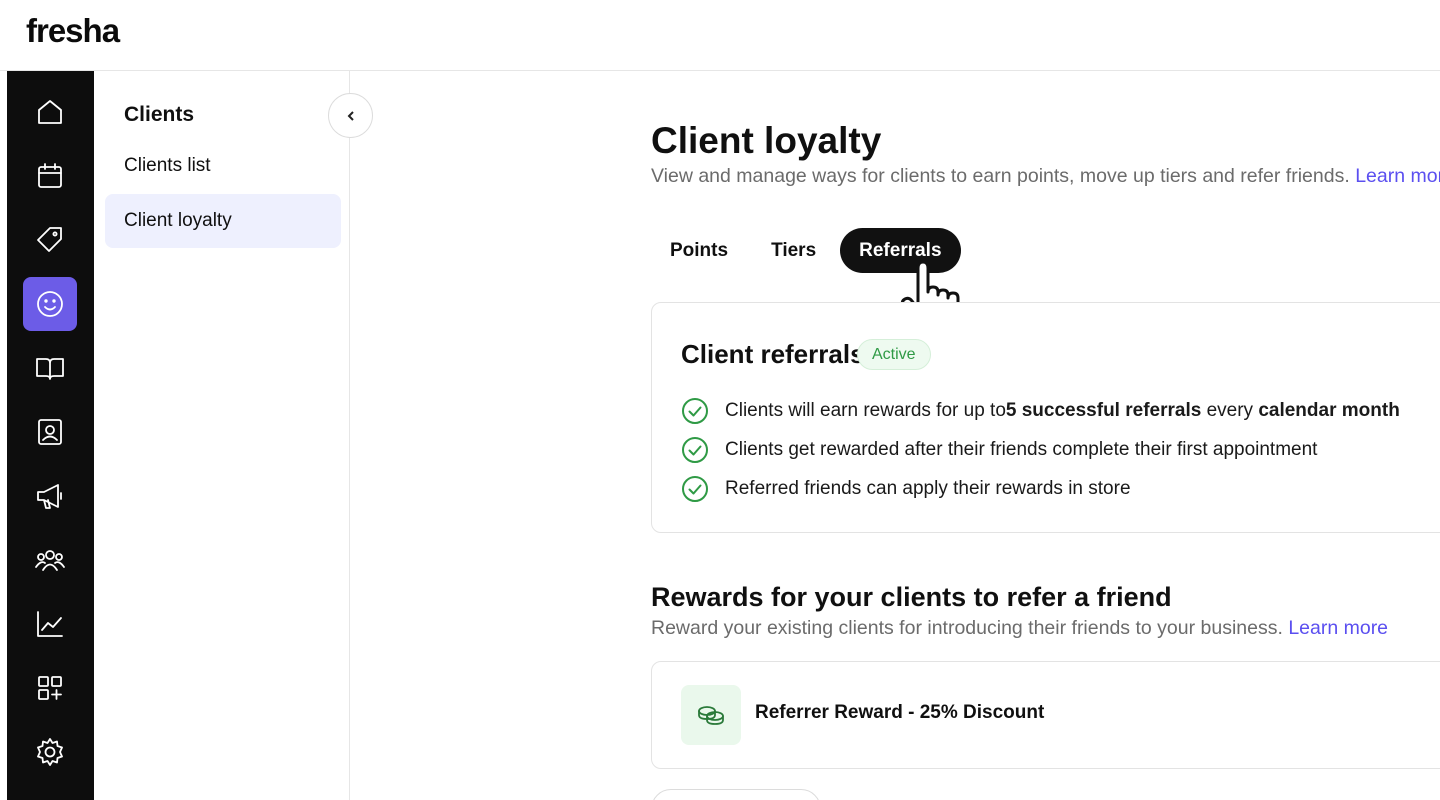  Describe the element at coordinates (1329, 410) in the screenshot. I see `rule-1-text-d: calendar month` at that location.